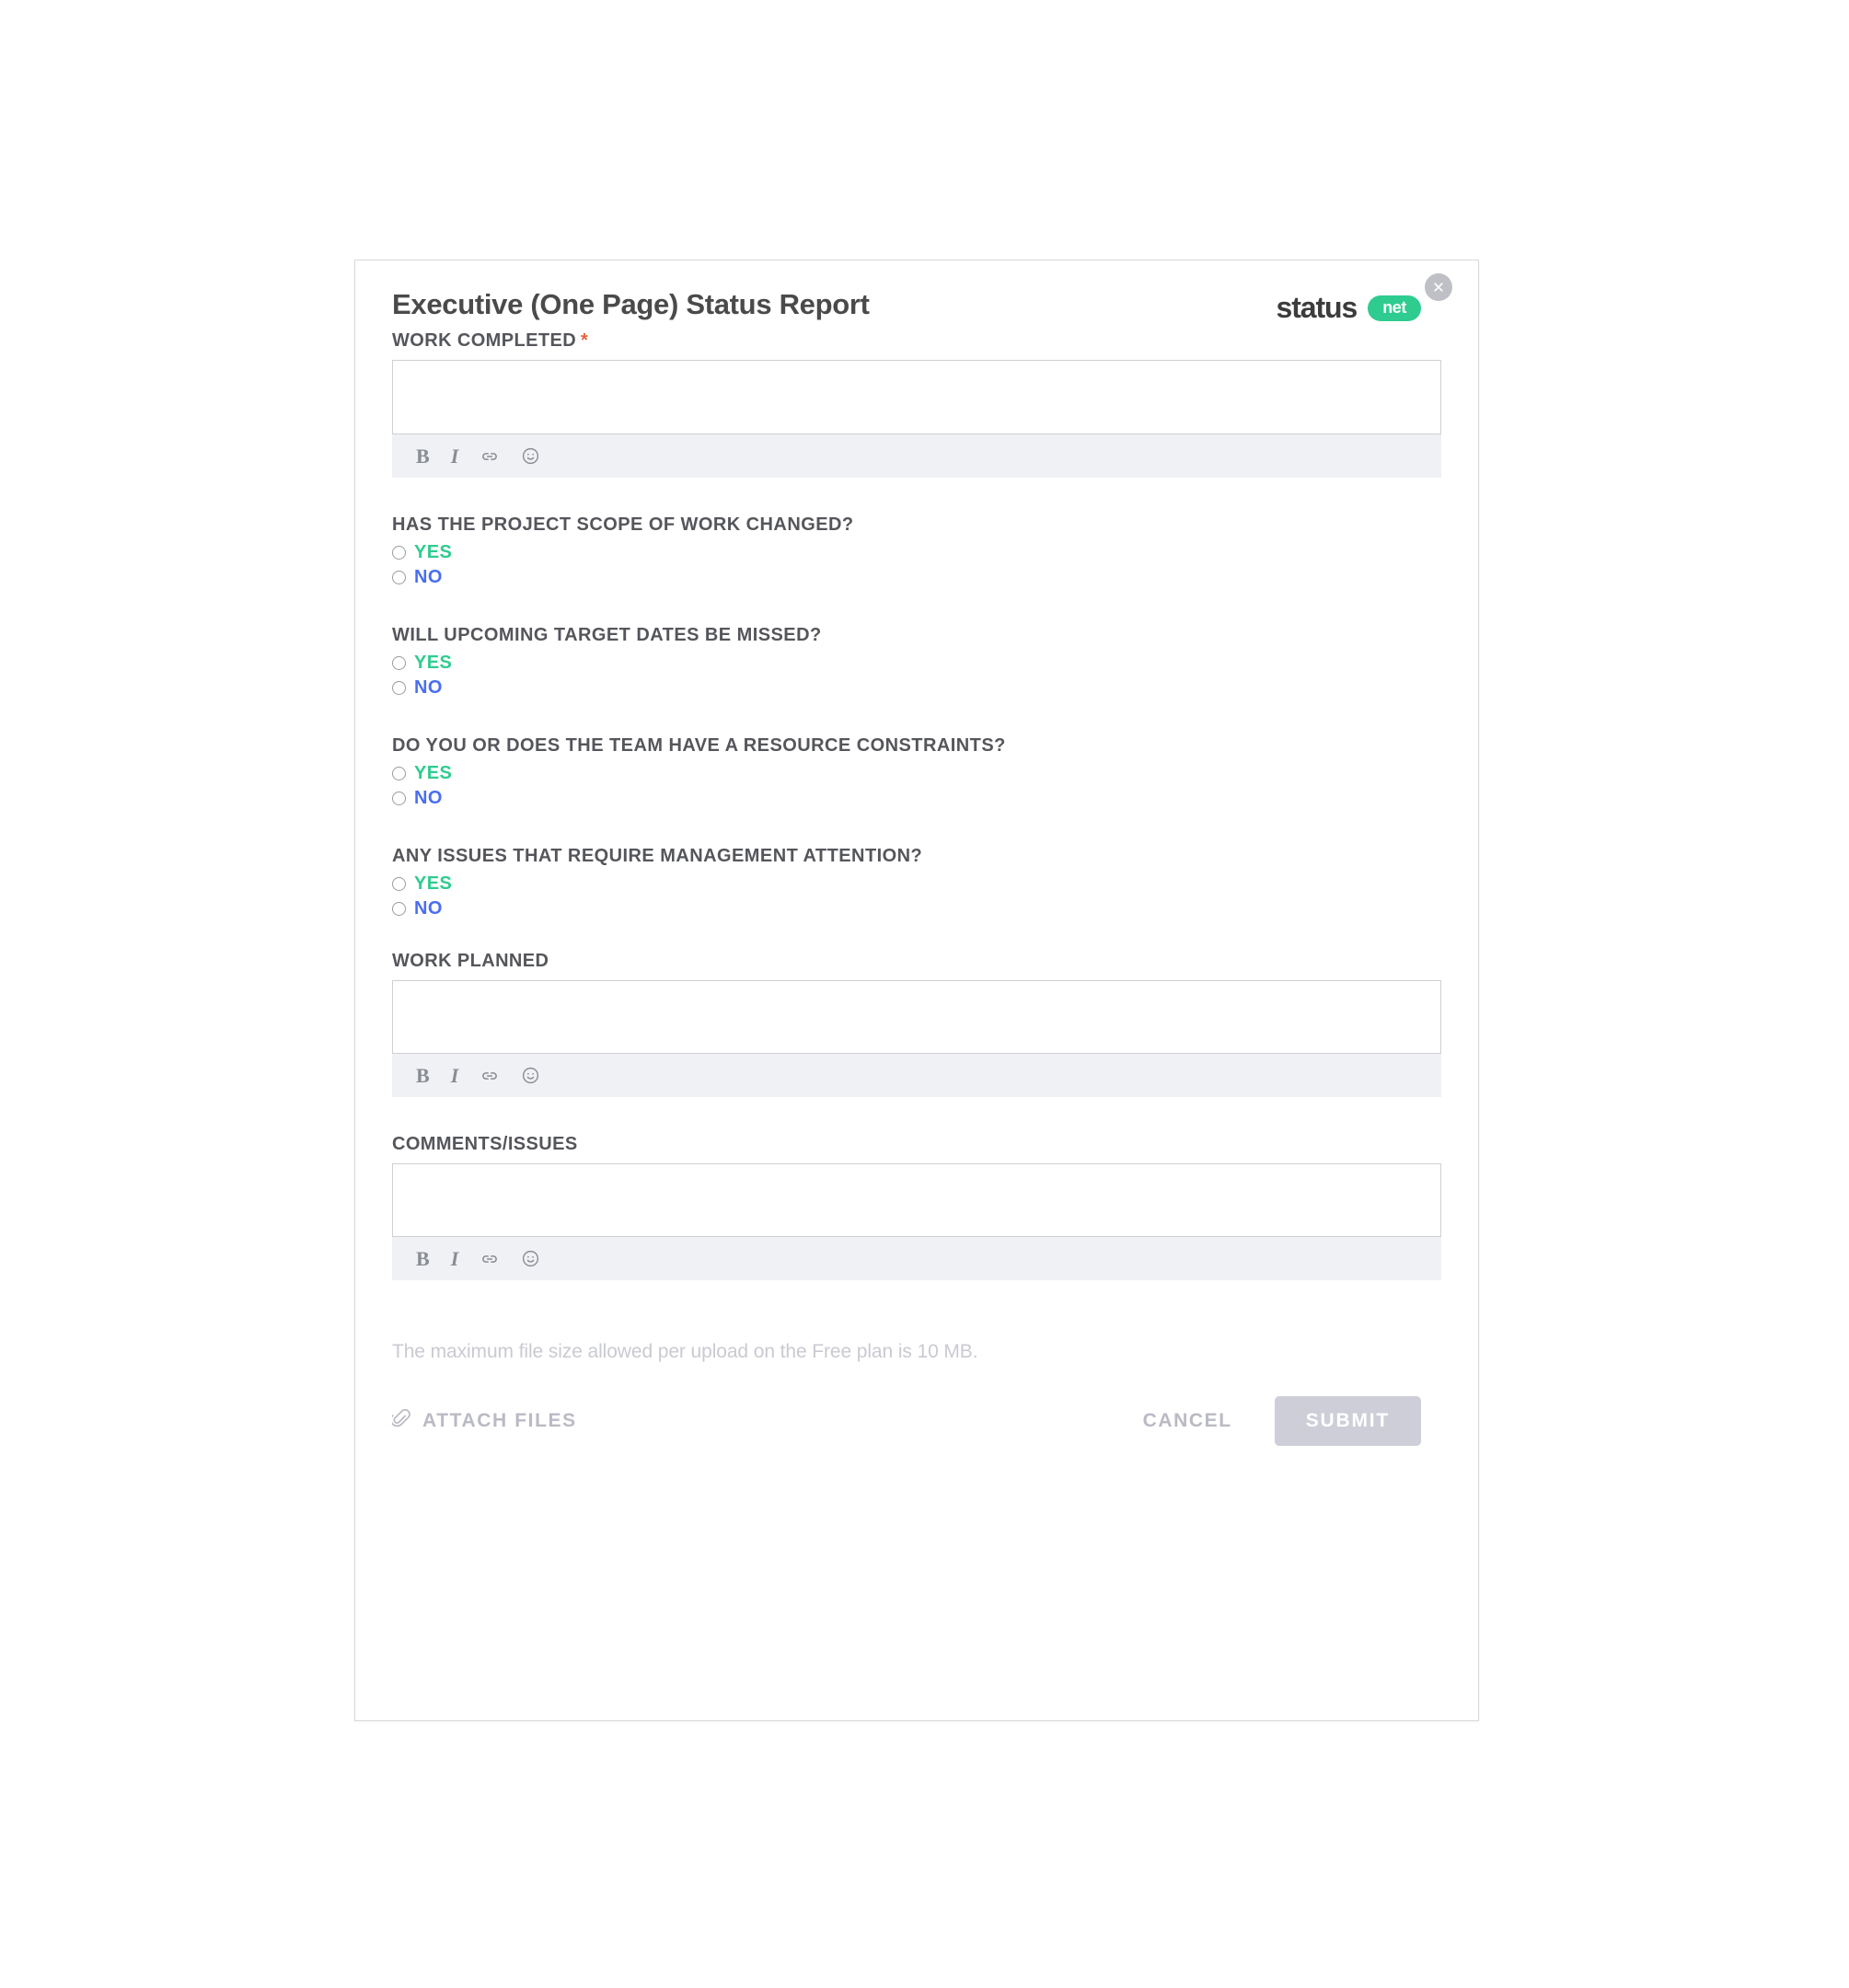  What do you see at coordinates (1317, 307) in the screenshot?
I see `brand-wordmark: status` at bounding box center [1317, 307].